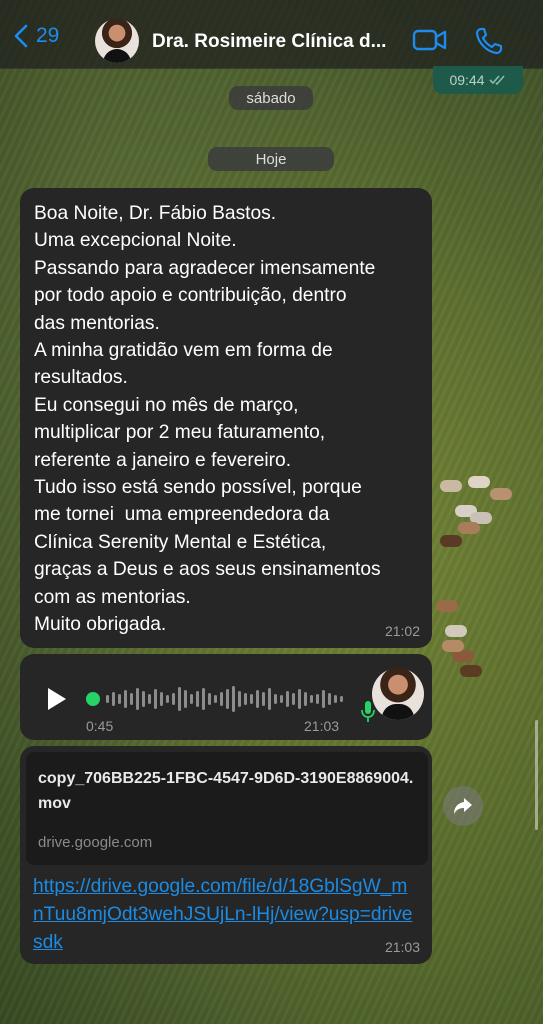  I want to click on unread-count: 29, so click(48, 35).